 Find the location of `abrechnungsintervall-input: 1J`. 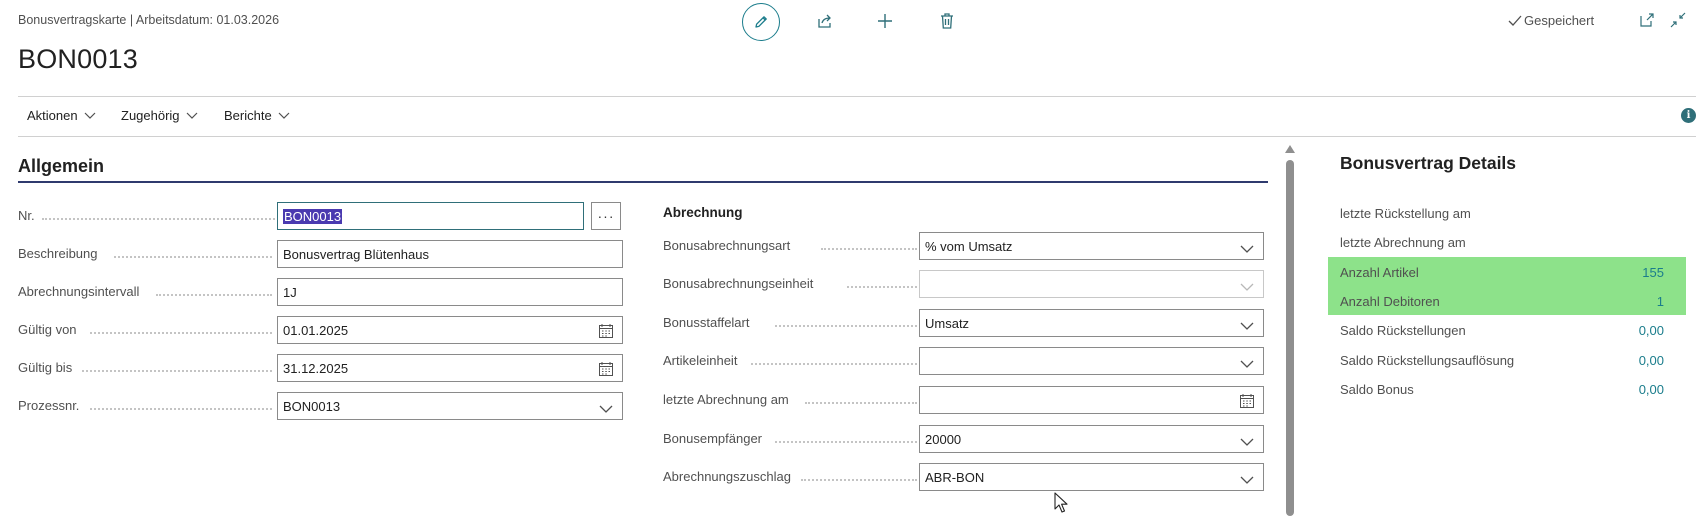

abrechnungsintervall-input: 1J is located at coordinates (450, 292).